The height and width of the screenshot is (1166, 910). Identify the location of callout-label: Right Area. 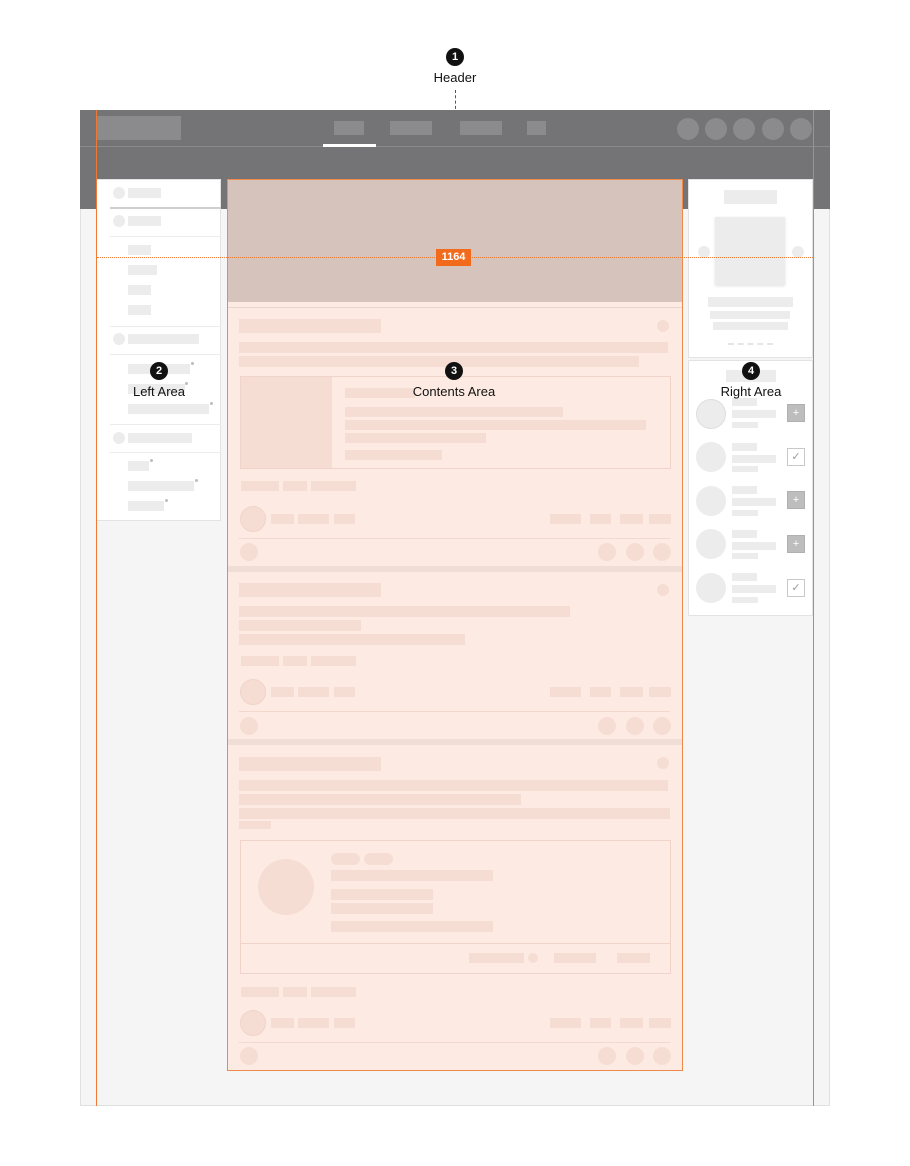
(751, 391).